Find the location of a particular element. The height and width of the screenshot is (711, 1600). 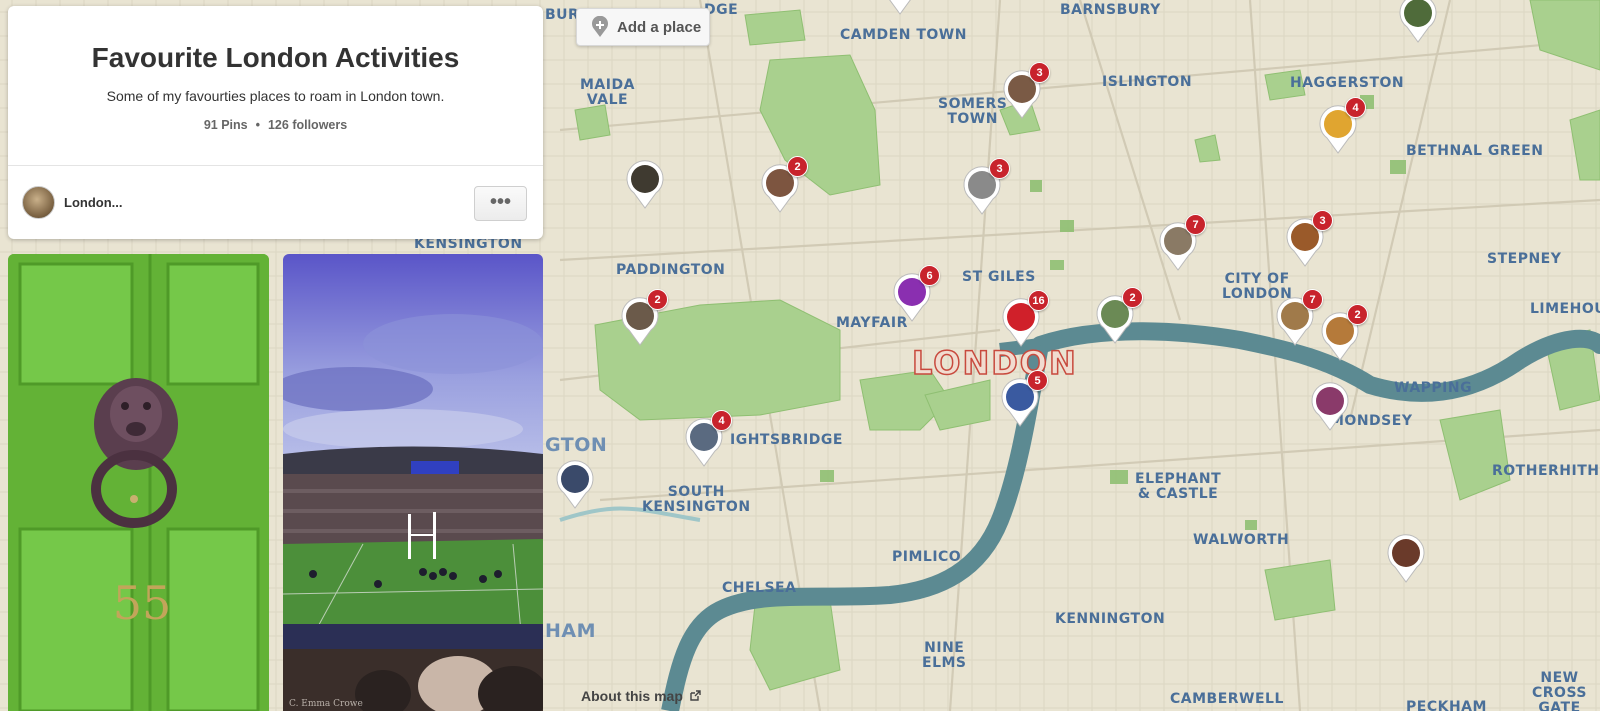

board-stats: 91 Pins • 126 followers is located at coordinates (275, 125).